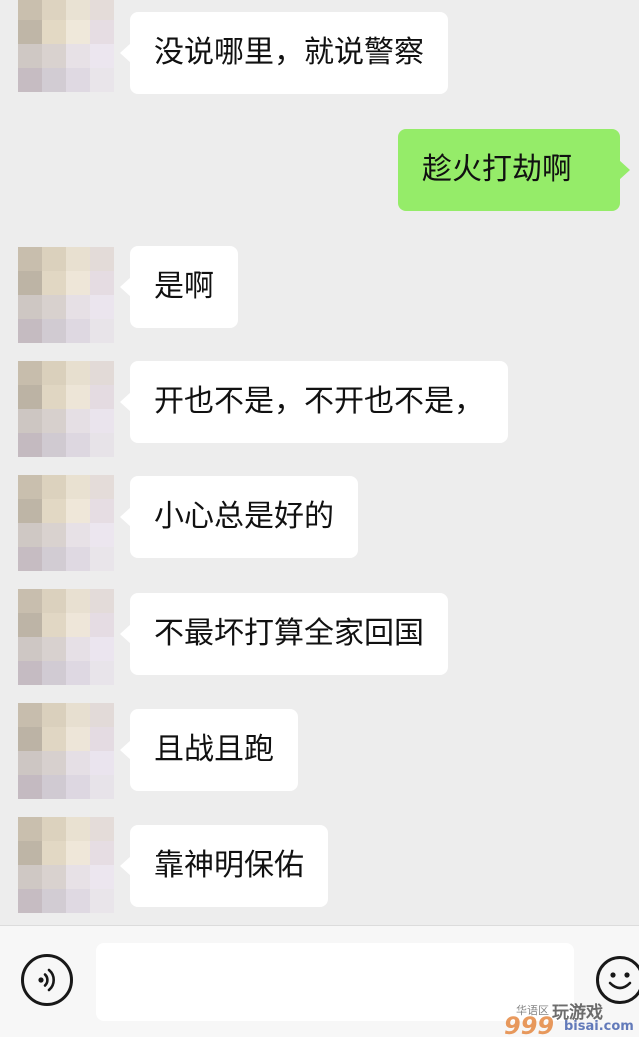 The height and width of the screenshot is (1037, 639). I want to click on incoming-message-bubble: 靠神明保佑, so click(224, 866).